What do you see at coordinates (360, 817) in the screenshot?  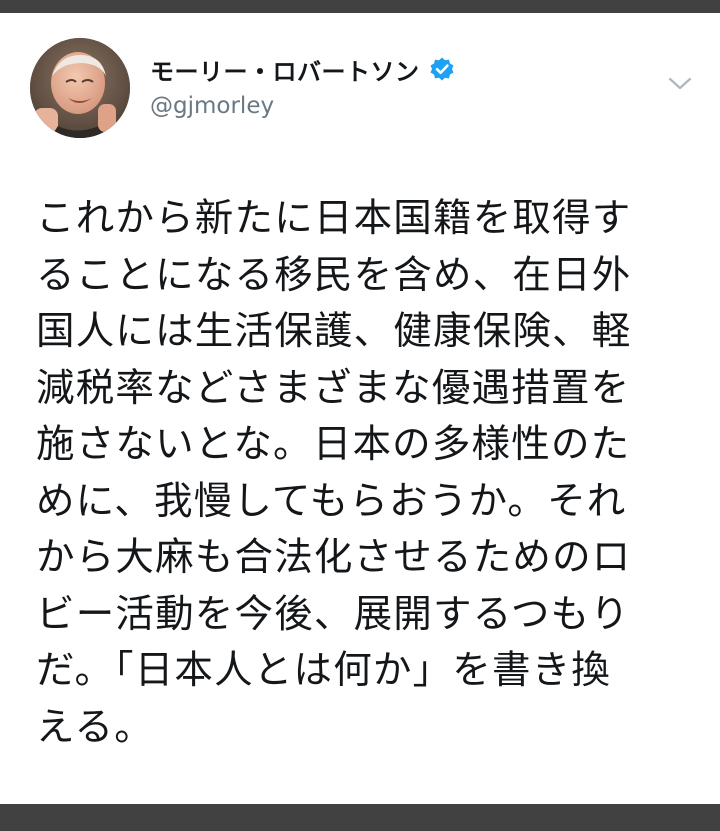 I see `bottom-dark-bar` at bounding box center [360, 817].